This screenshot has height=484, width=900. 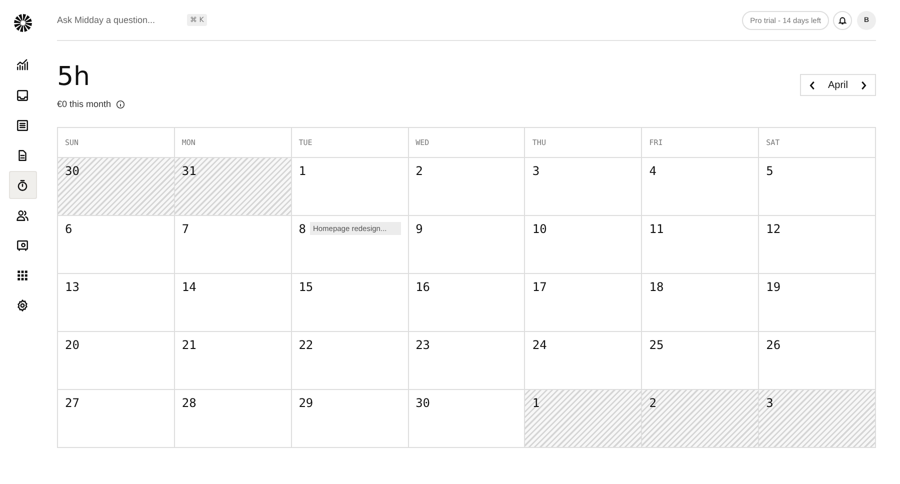 What do you see at coordinates (116, 303) in the screenshot?
I see `day-cell: 13` at bounding box center [116, 303].